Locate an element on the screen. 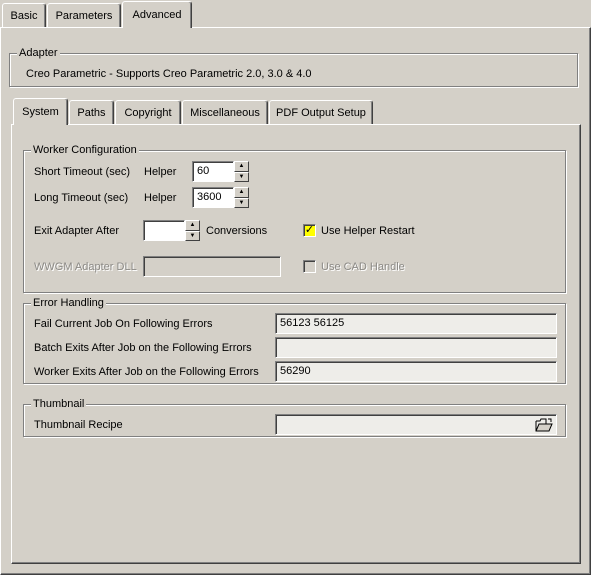  use-helper-restart-checkbox: ✓ is located at coordinates (309, 230).